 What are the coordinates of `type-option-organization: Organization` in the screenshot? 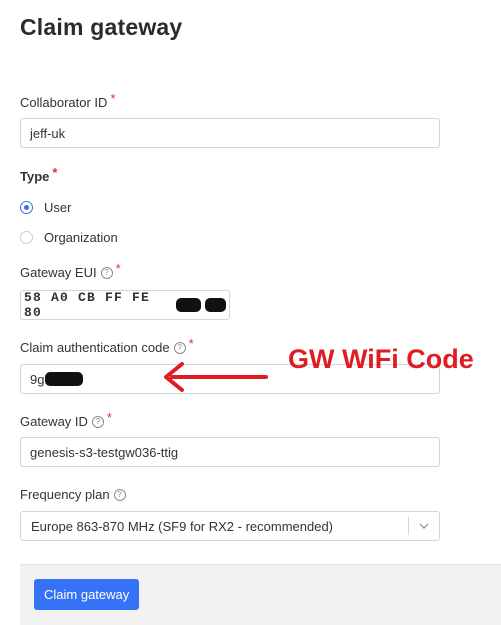 It's located at (69, 237).